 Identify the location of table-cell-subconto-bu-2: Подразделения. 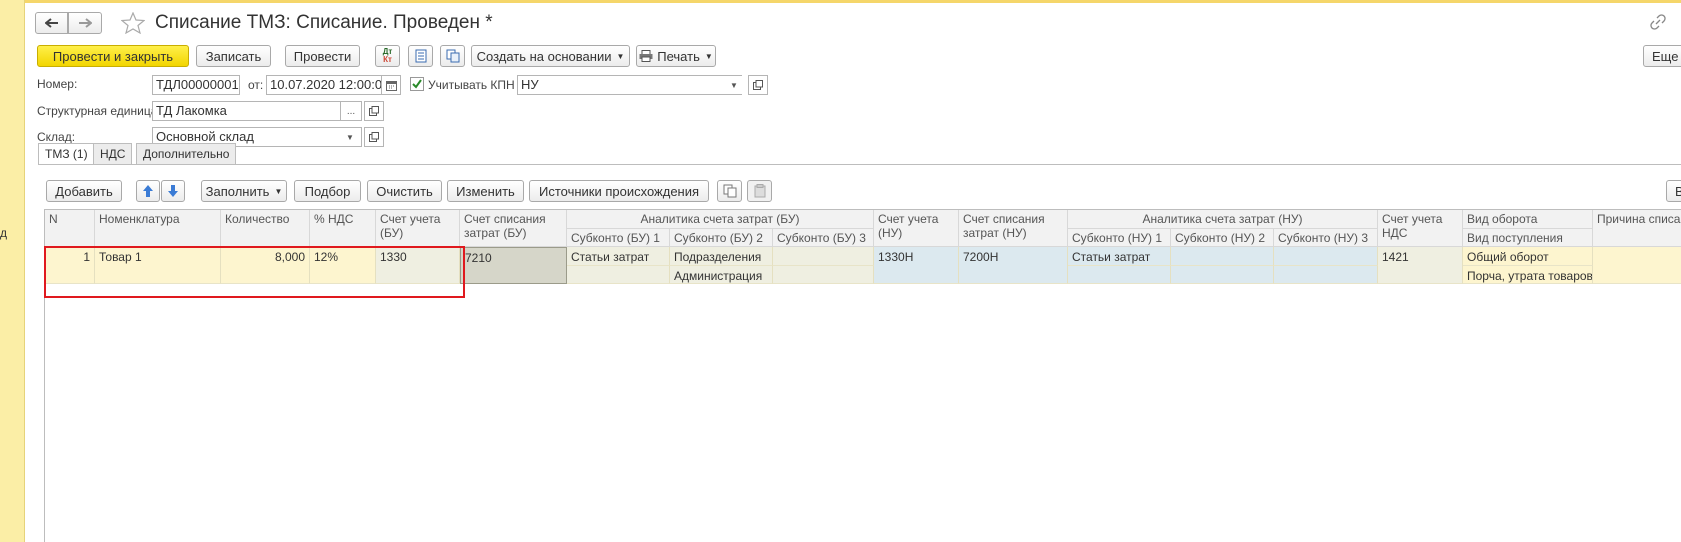
(721, 256).